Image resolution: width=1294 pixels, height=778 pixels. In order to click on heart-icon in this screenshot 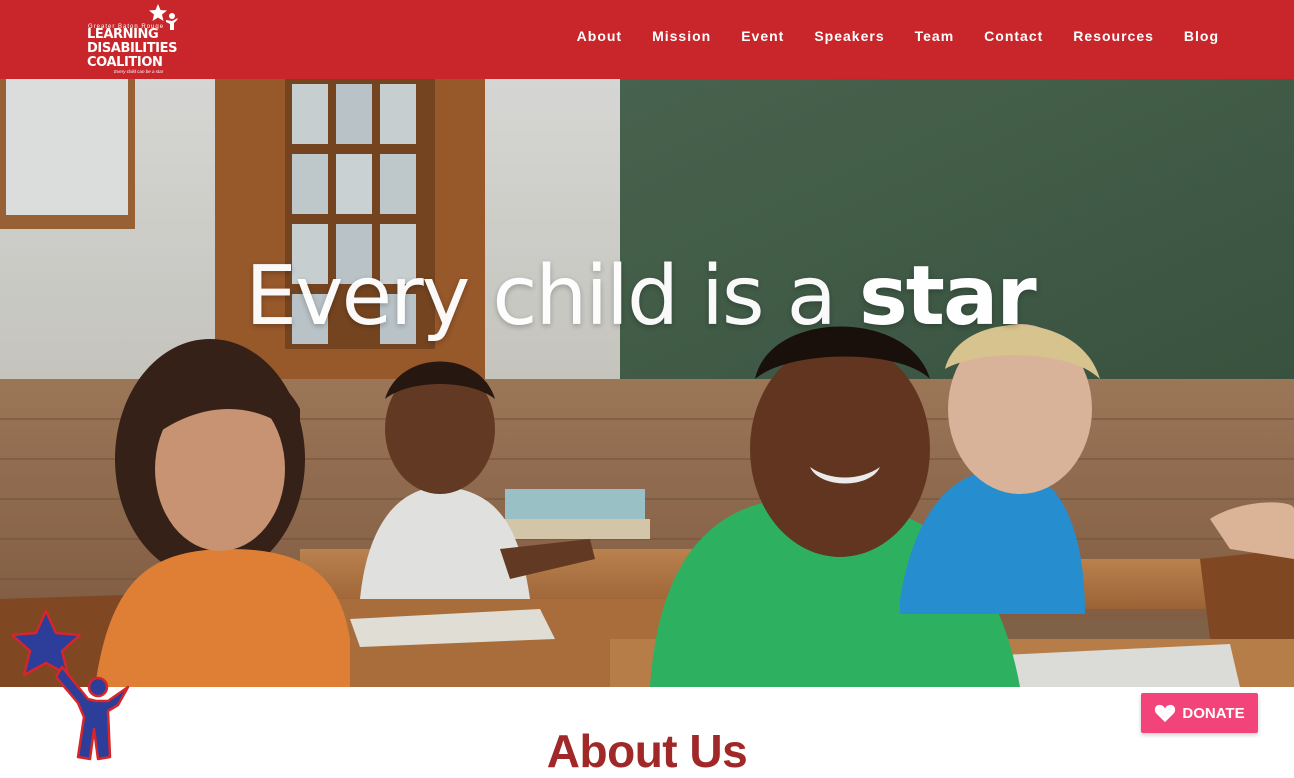, I will do `click(1165, 713)`.